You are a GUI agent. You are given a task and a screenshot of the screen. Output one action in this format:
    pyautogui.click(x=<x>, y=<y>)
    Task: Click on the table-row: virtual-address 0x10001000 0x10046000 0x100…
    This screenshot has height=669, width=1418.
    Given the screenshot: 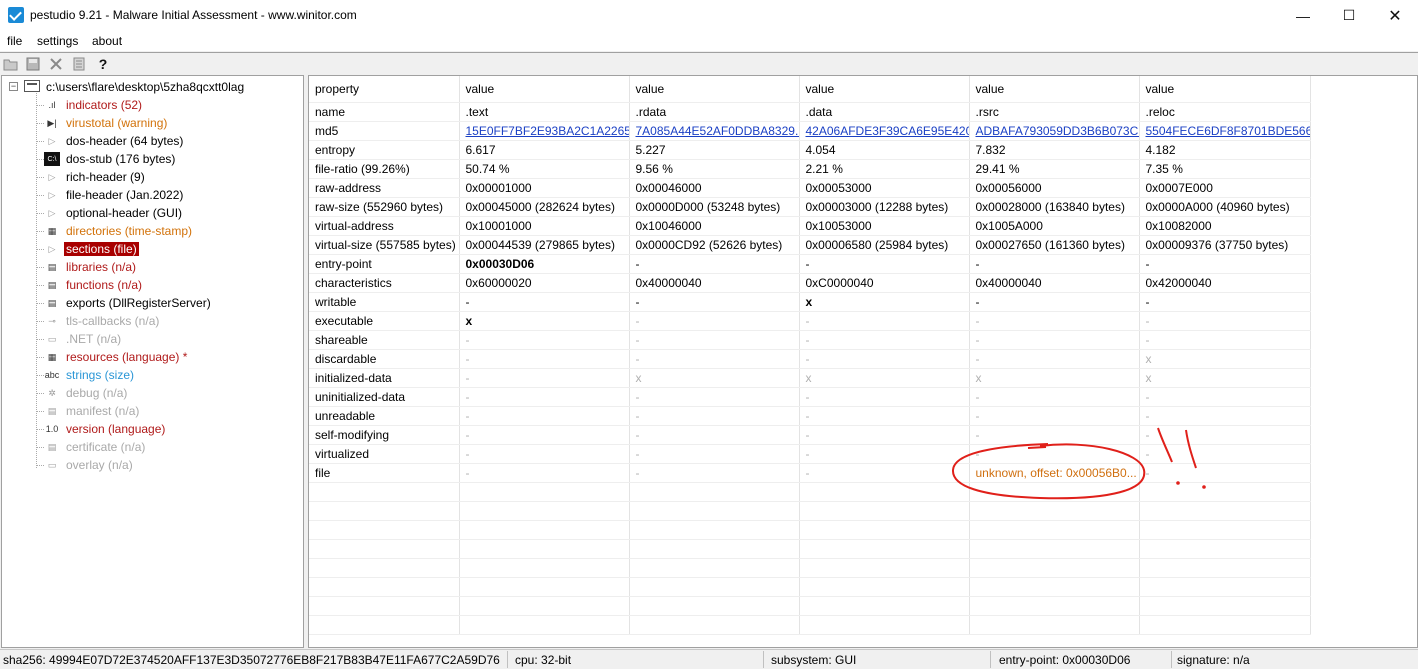 What is the action you would take?
    pyautogui.click(x=810, y=226)
    